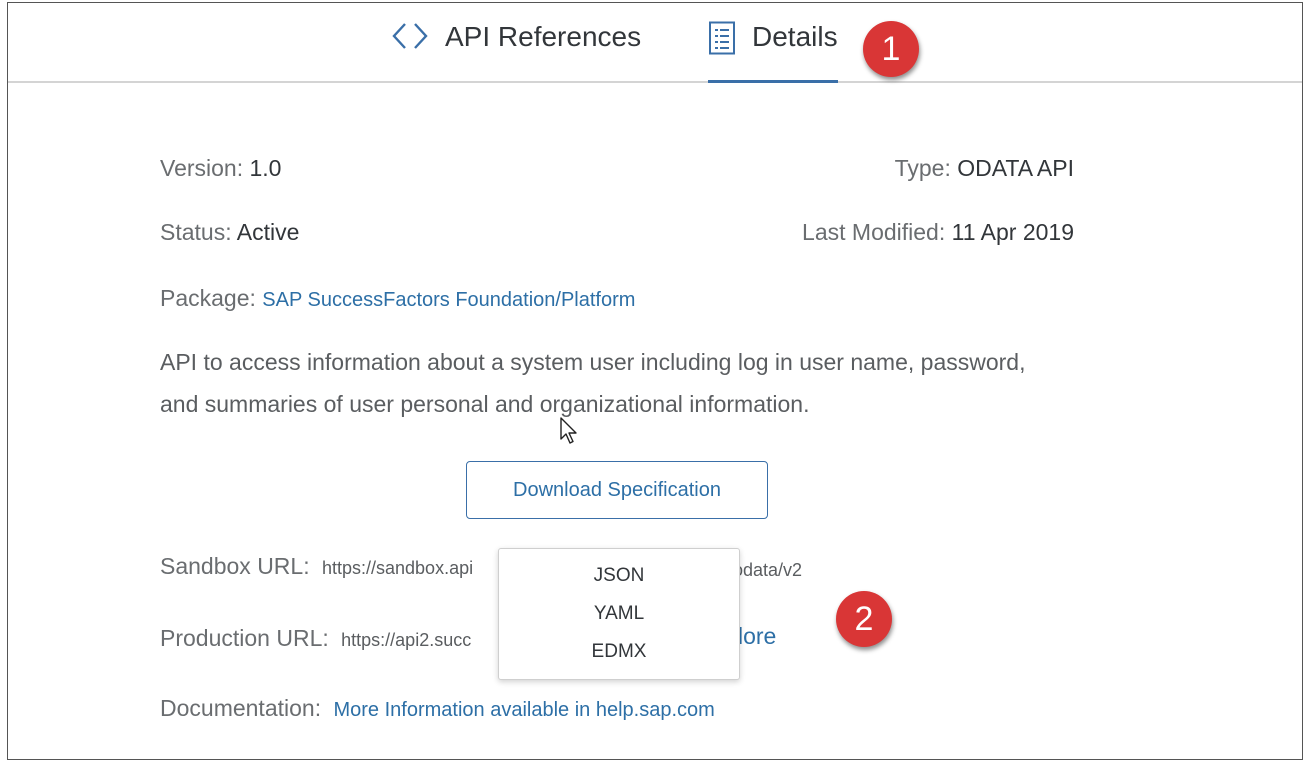  Describe the element at coordinates (406, 640) in the screenshot. I see `production-url-value: https://api2.succ` at that location.